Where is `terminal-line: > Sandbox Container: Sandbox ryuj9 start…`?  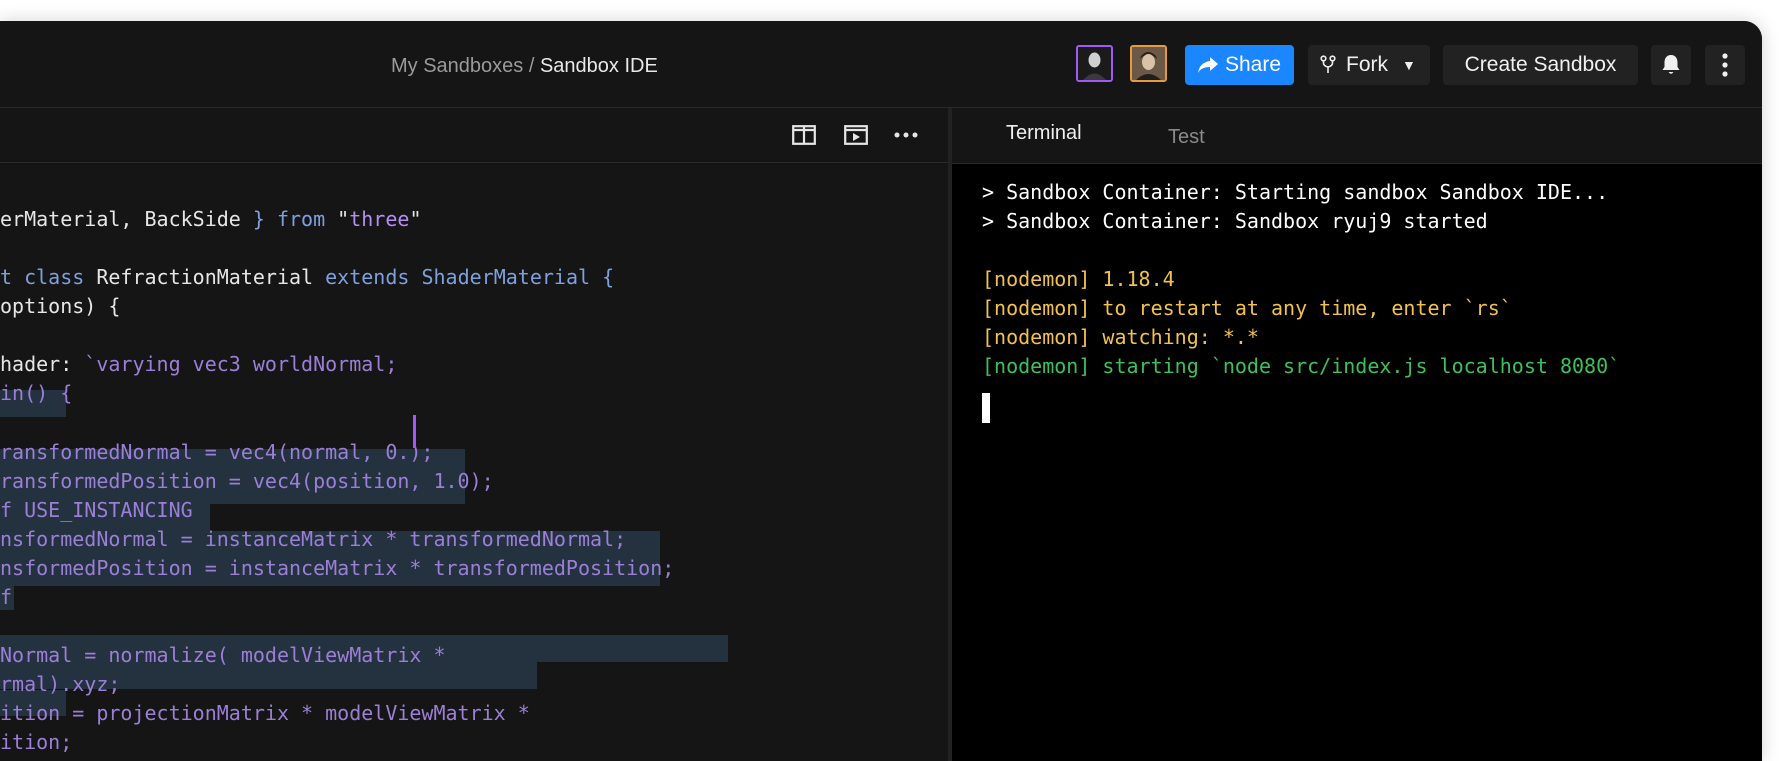 terminal-line: > Sandbox Container: Sandbox ryuj9 start… is located at coordinates (1235, 221).